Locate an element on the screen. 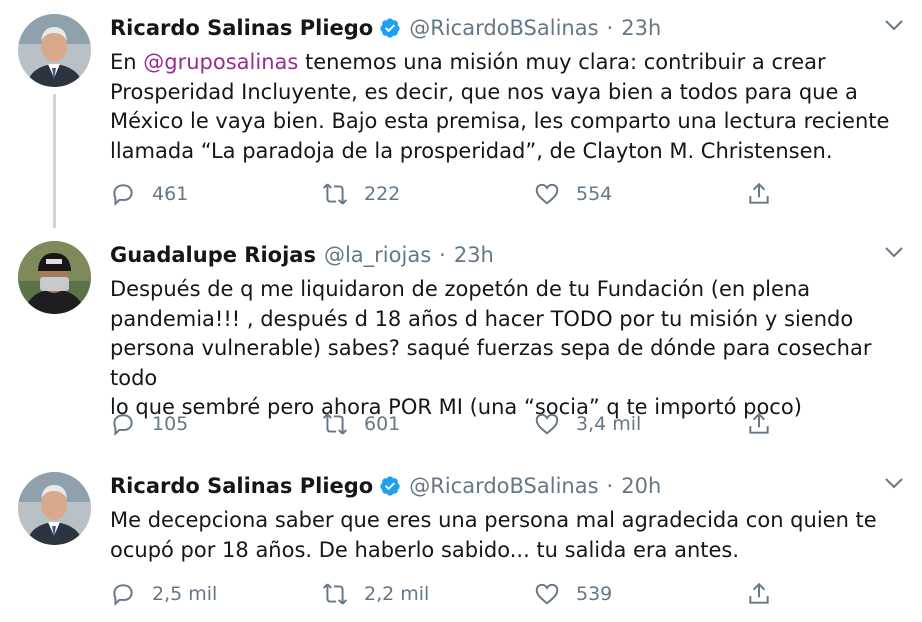 The image size is (922, 622). thread-line is located at coordinates (54, 161).